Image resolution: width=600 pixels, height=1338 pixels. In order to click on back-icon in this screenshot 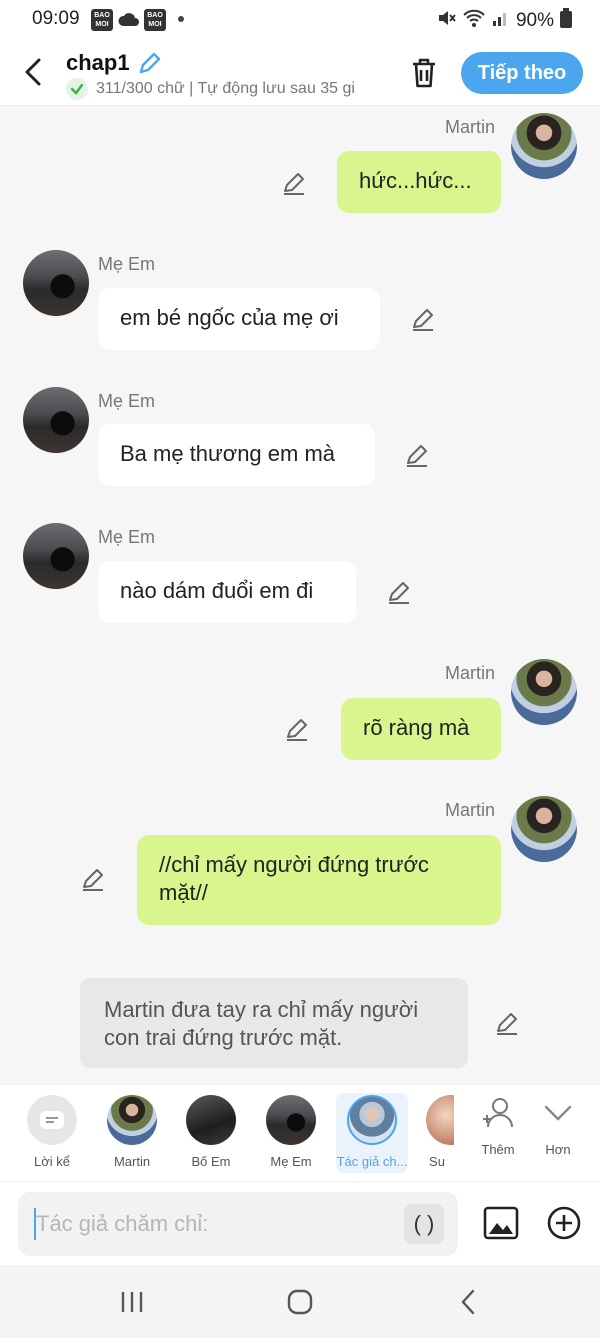, I will do `click(33, 72)`.